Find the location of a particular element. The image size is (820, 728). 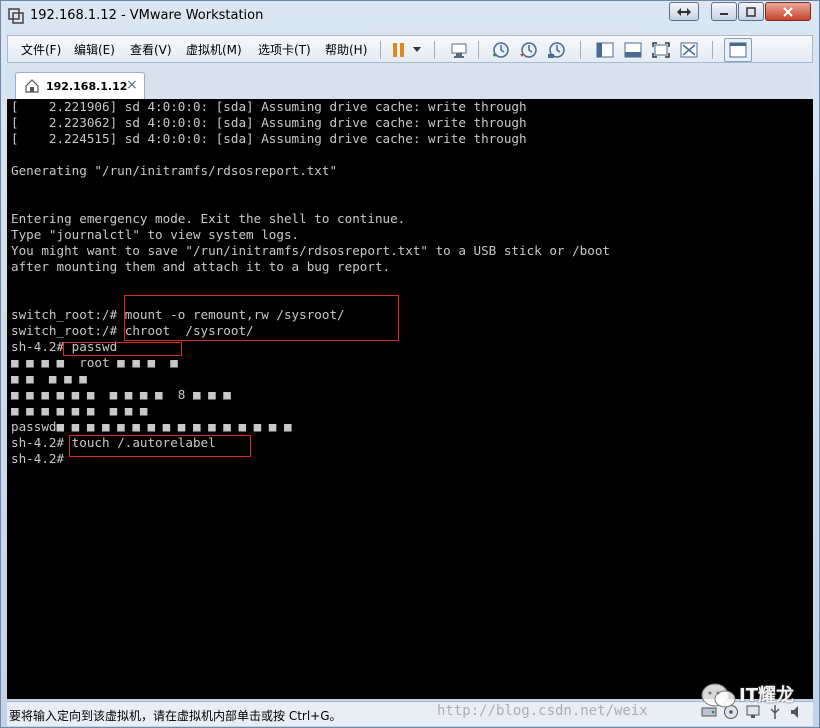

menu-toolbar-bar: 文件(F) 编辑(E) 查看(V) 虚拟机(M) 选项卡(T) 帮助(H) is located at coordinates (410, 49).